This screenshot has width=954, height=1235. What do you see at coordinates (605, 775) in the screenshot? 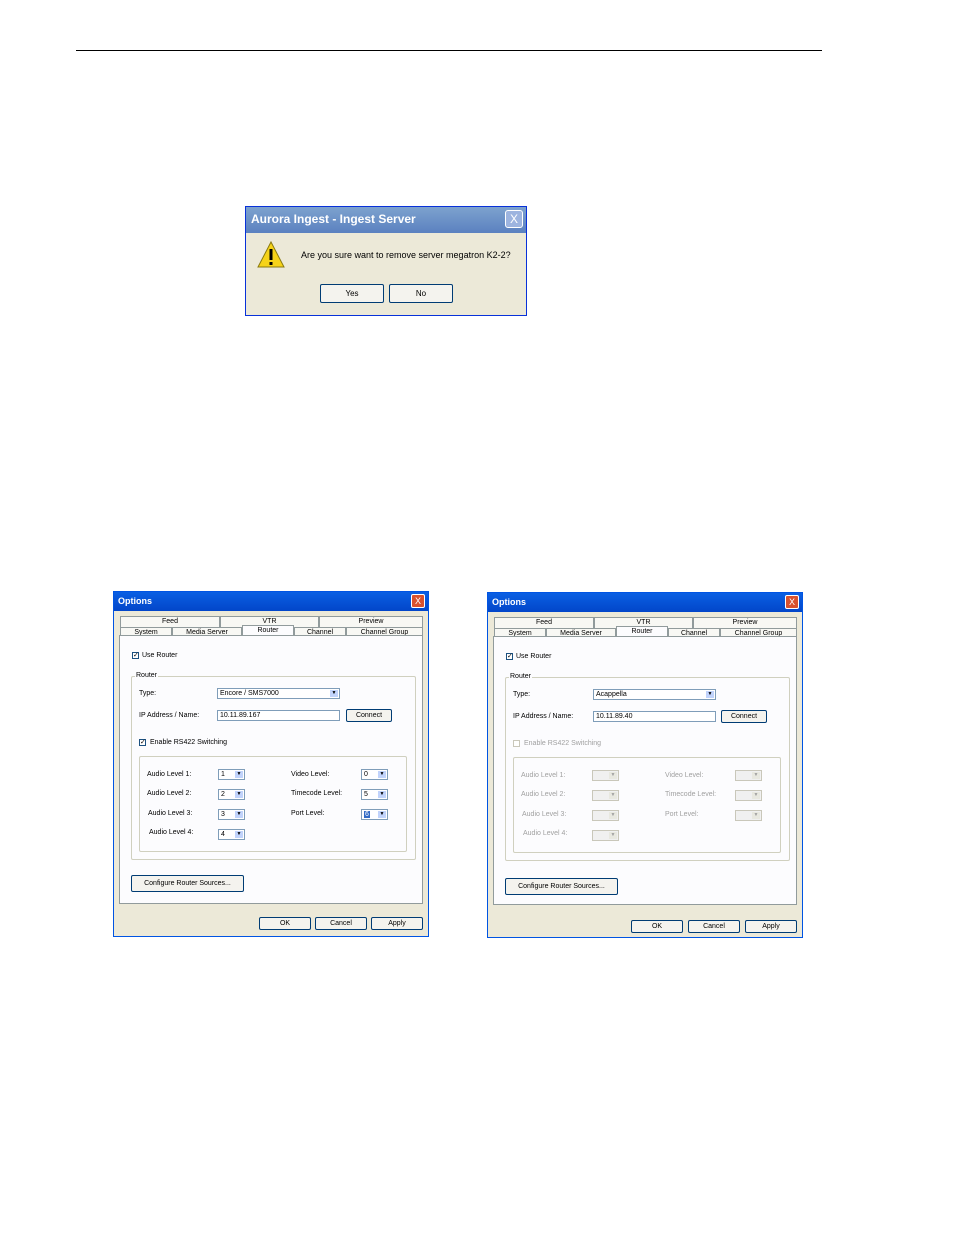
I see `audio-level-1-select: ▼` at bounding box center [605, 775].